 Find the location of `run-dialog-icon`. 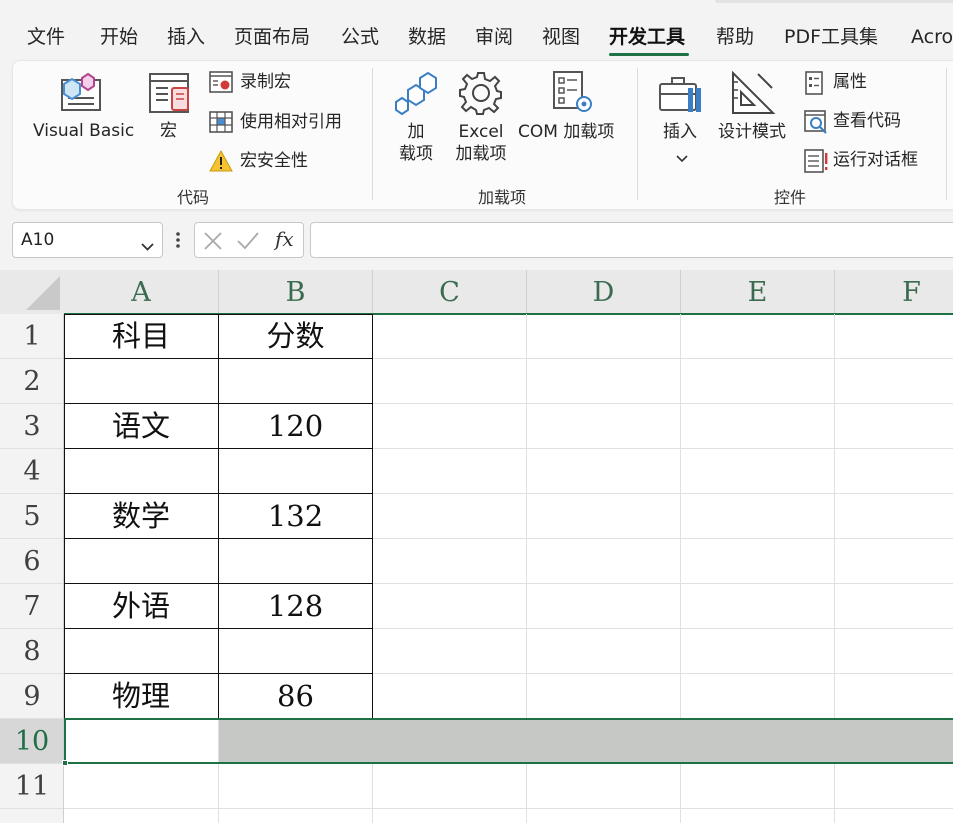

run-dialog-icon is located at coordinates (816, 163).